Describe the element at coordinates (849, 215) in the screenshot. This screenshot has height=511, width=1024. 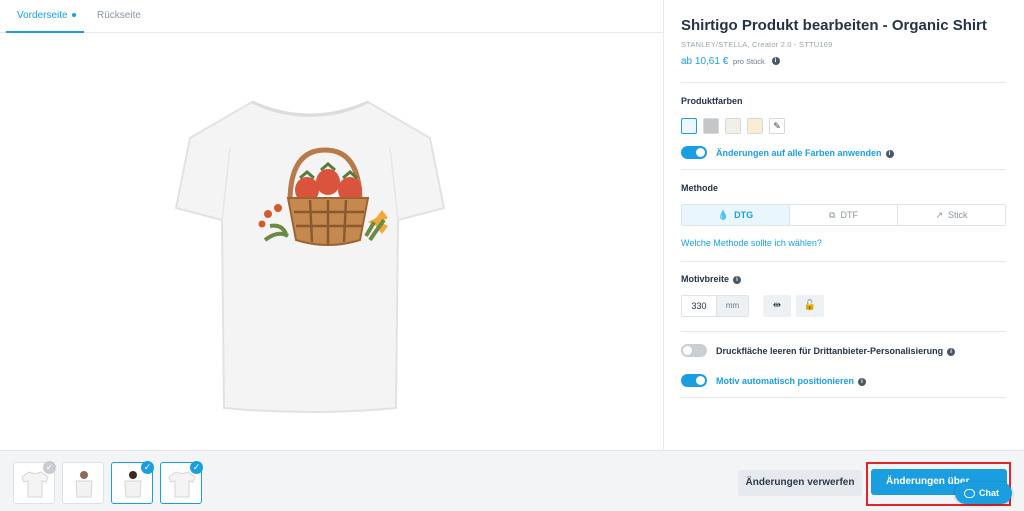
I see `method-option-label: DTF` at that location.